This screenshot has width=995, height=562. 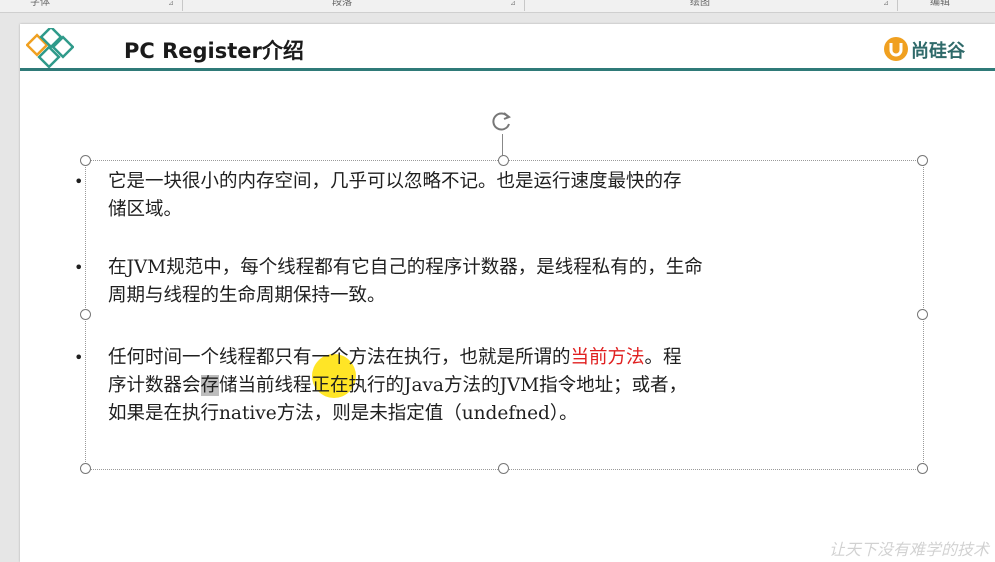 I want to click on resize-handle-top-left, so click(x=85, y=160).